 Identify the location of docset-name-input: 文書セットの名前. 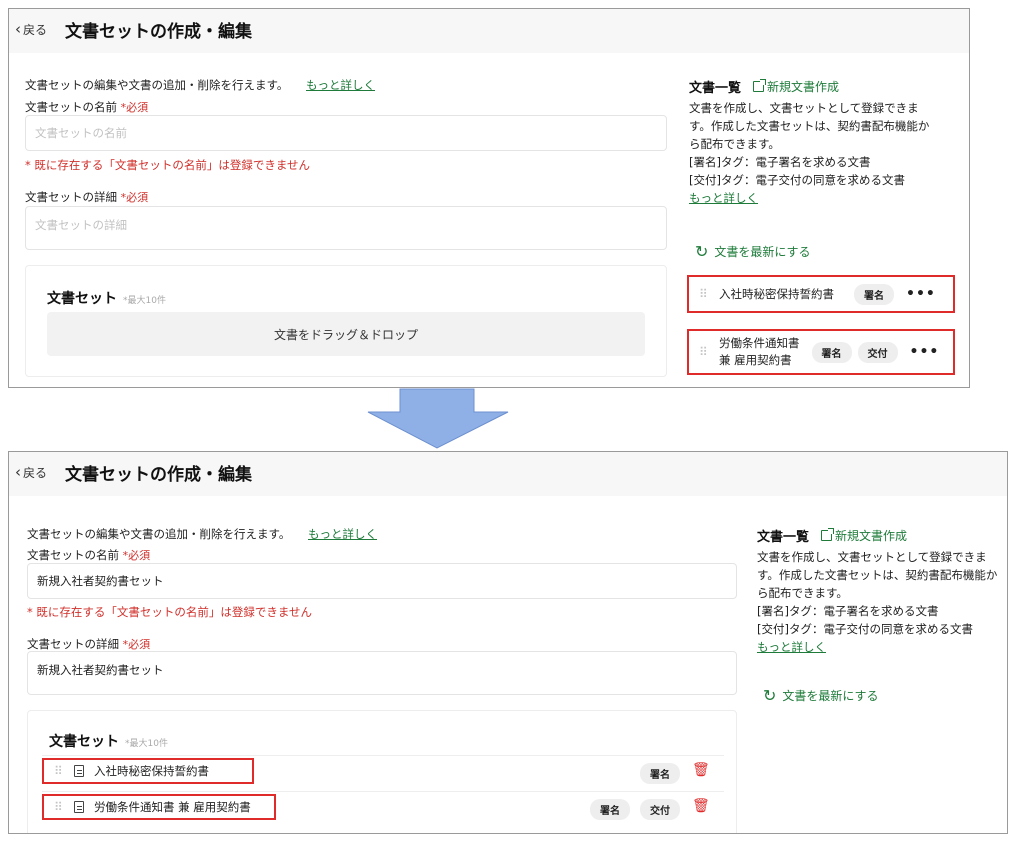
(346, 133).